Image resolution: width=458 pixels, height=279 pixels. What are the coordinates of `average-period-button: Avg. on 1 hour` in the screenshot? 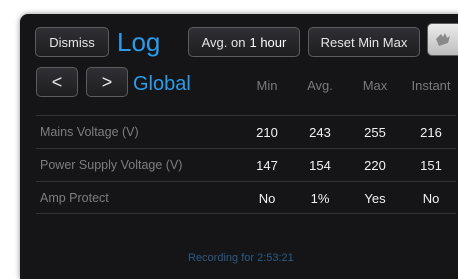 It's located at (244, 42).